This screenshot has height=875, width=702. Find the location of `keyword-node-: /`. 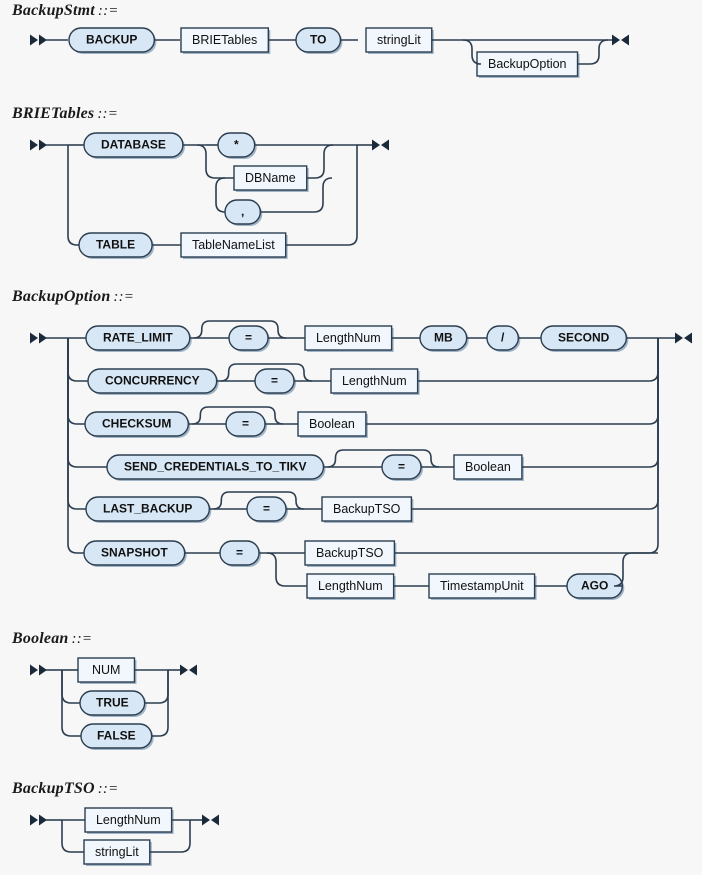

keyword-node-: / is located at coordinates (503, 338).